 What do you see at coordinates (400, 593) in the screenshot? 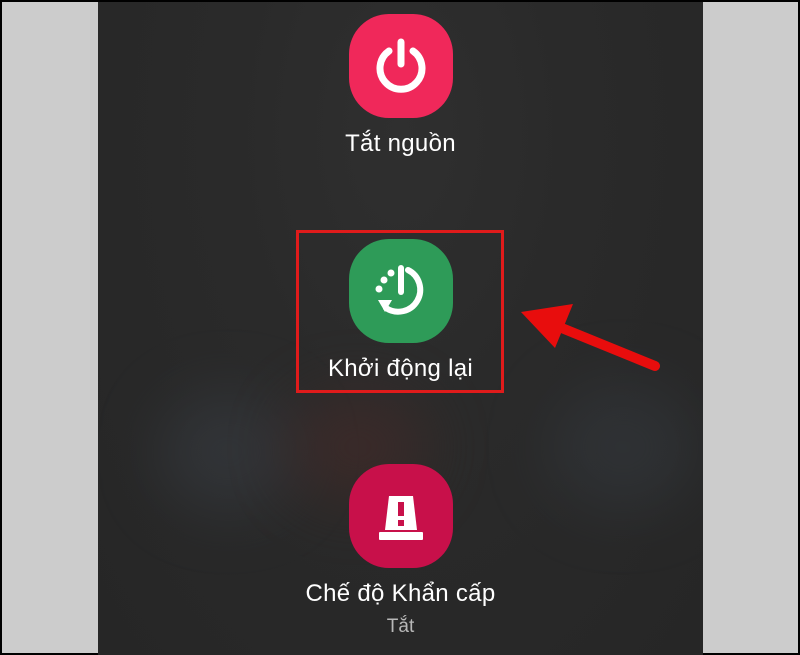
I see `emergency-mode-label: Chế độ Khẩn cấp` at bounding box center [400, 593].